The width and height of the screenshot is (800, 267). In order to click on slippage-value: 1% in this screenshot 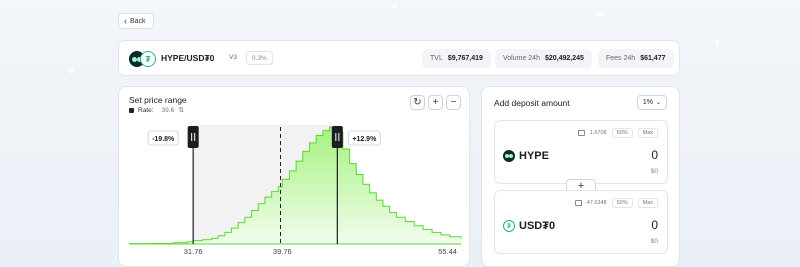, I will do `click(647, 102)`.